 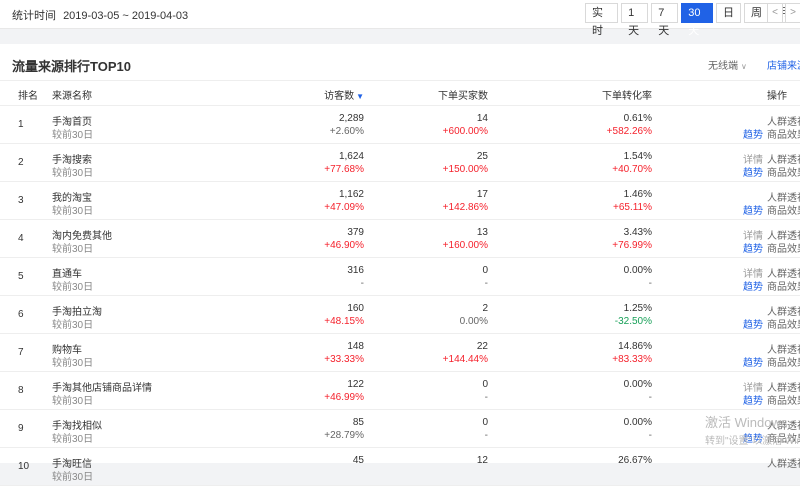 What do you see at coordinates (783, 64) in the screenshot?
I see `store-source-link: 店铺来源` at bounding box center [783, 64].